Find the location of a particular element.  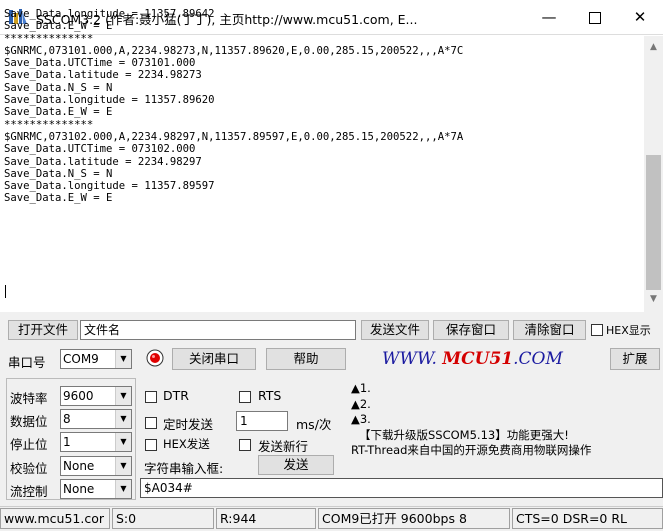

brand-link: WWW. MCU51.COM is located at coordinates (492, 359).